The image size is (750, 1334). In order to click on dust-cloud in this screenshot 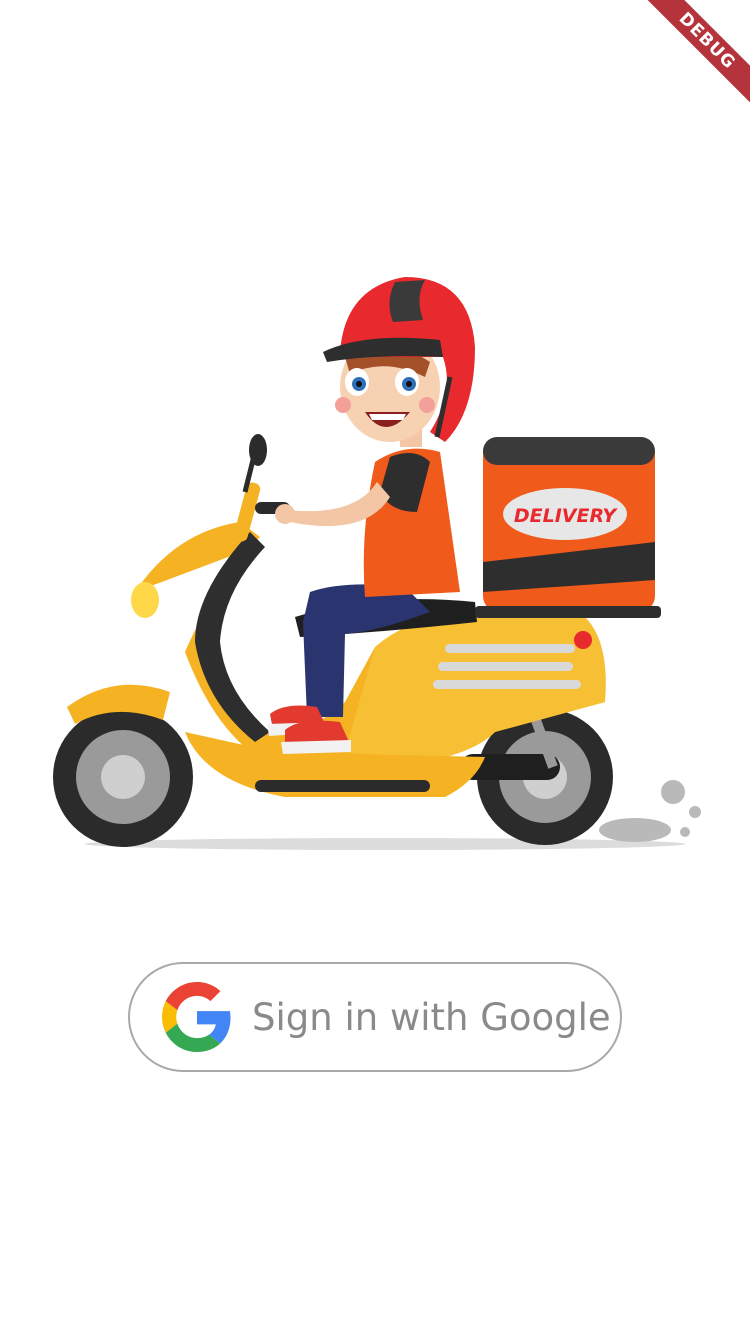, I will do `click(650, 811)`.